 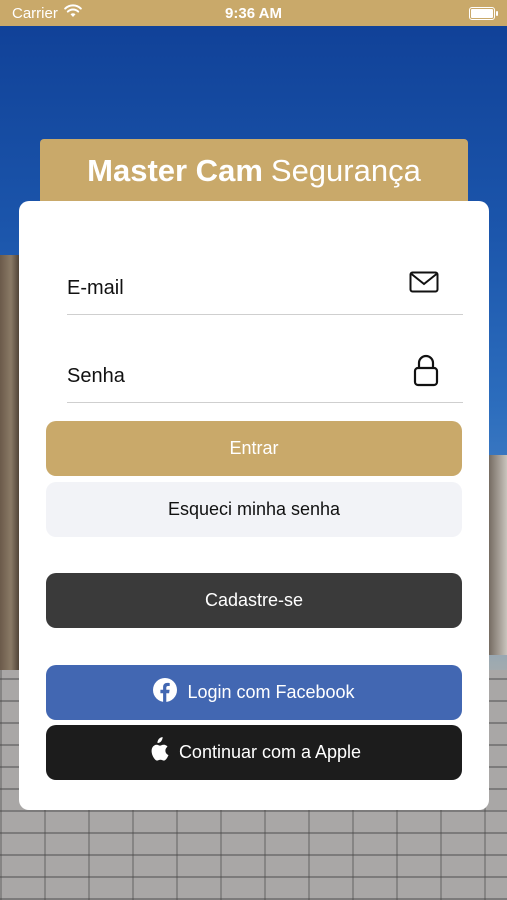 What do you see at coordinates (35, 13) in the screenshot?
I see `carrier-label: Carrier` at bounding box center [35, 13].